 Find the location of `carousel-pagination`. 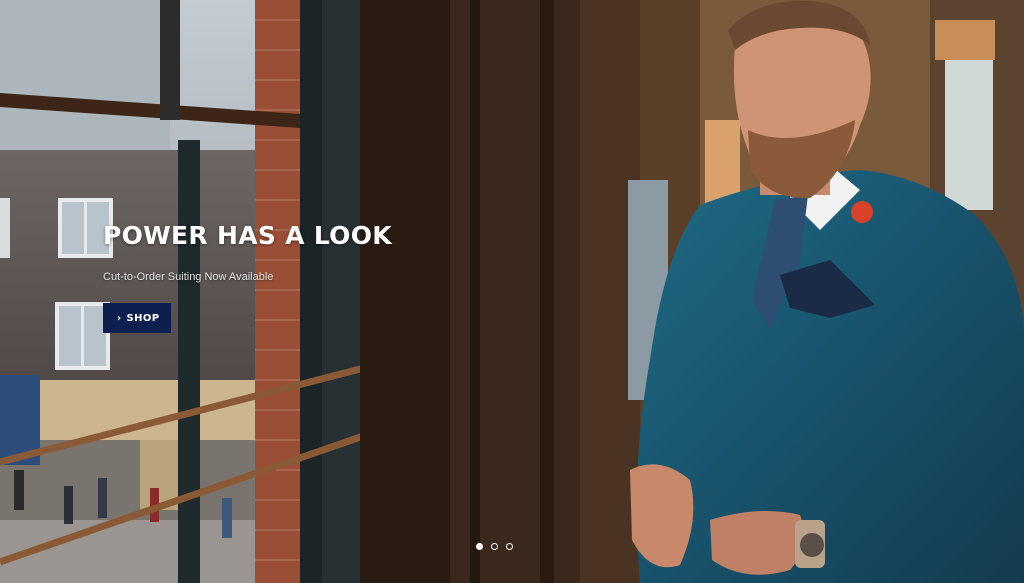

carousel-pagination is located at coordinates (494, 546).